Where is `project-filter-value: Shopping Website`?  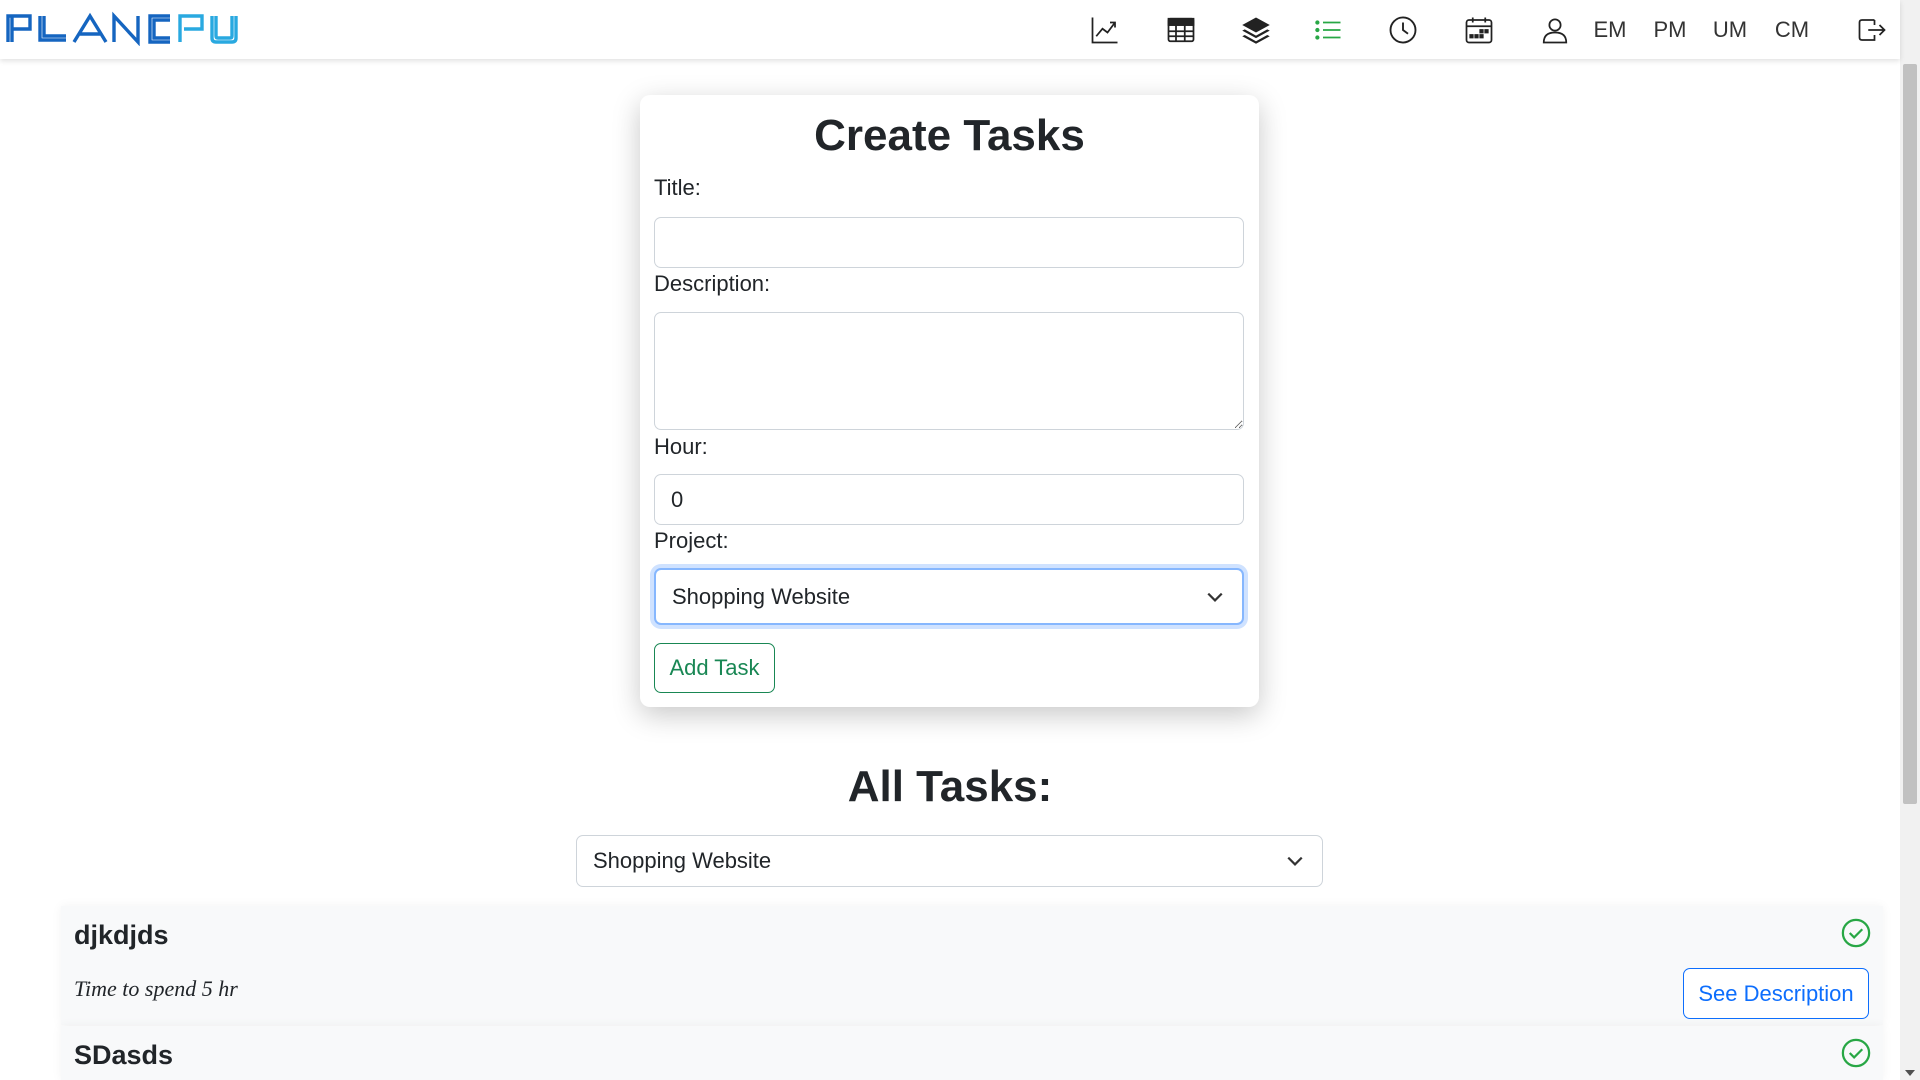
project-filter-value: Shopping Website is located at coordinates (682, 860).